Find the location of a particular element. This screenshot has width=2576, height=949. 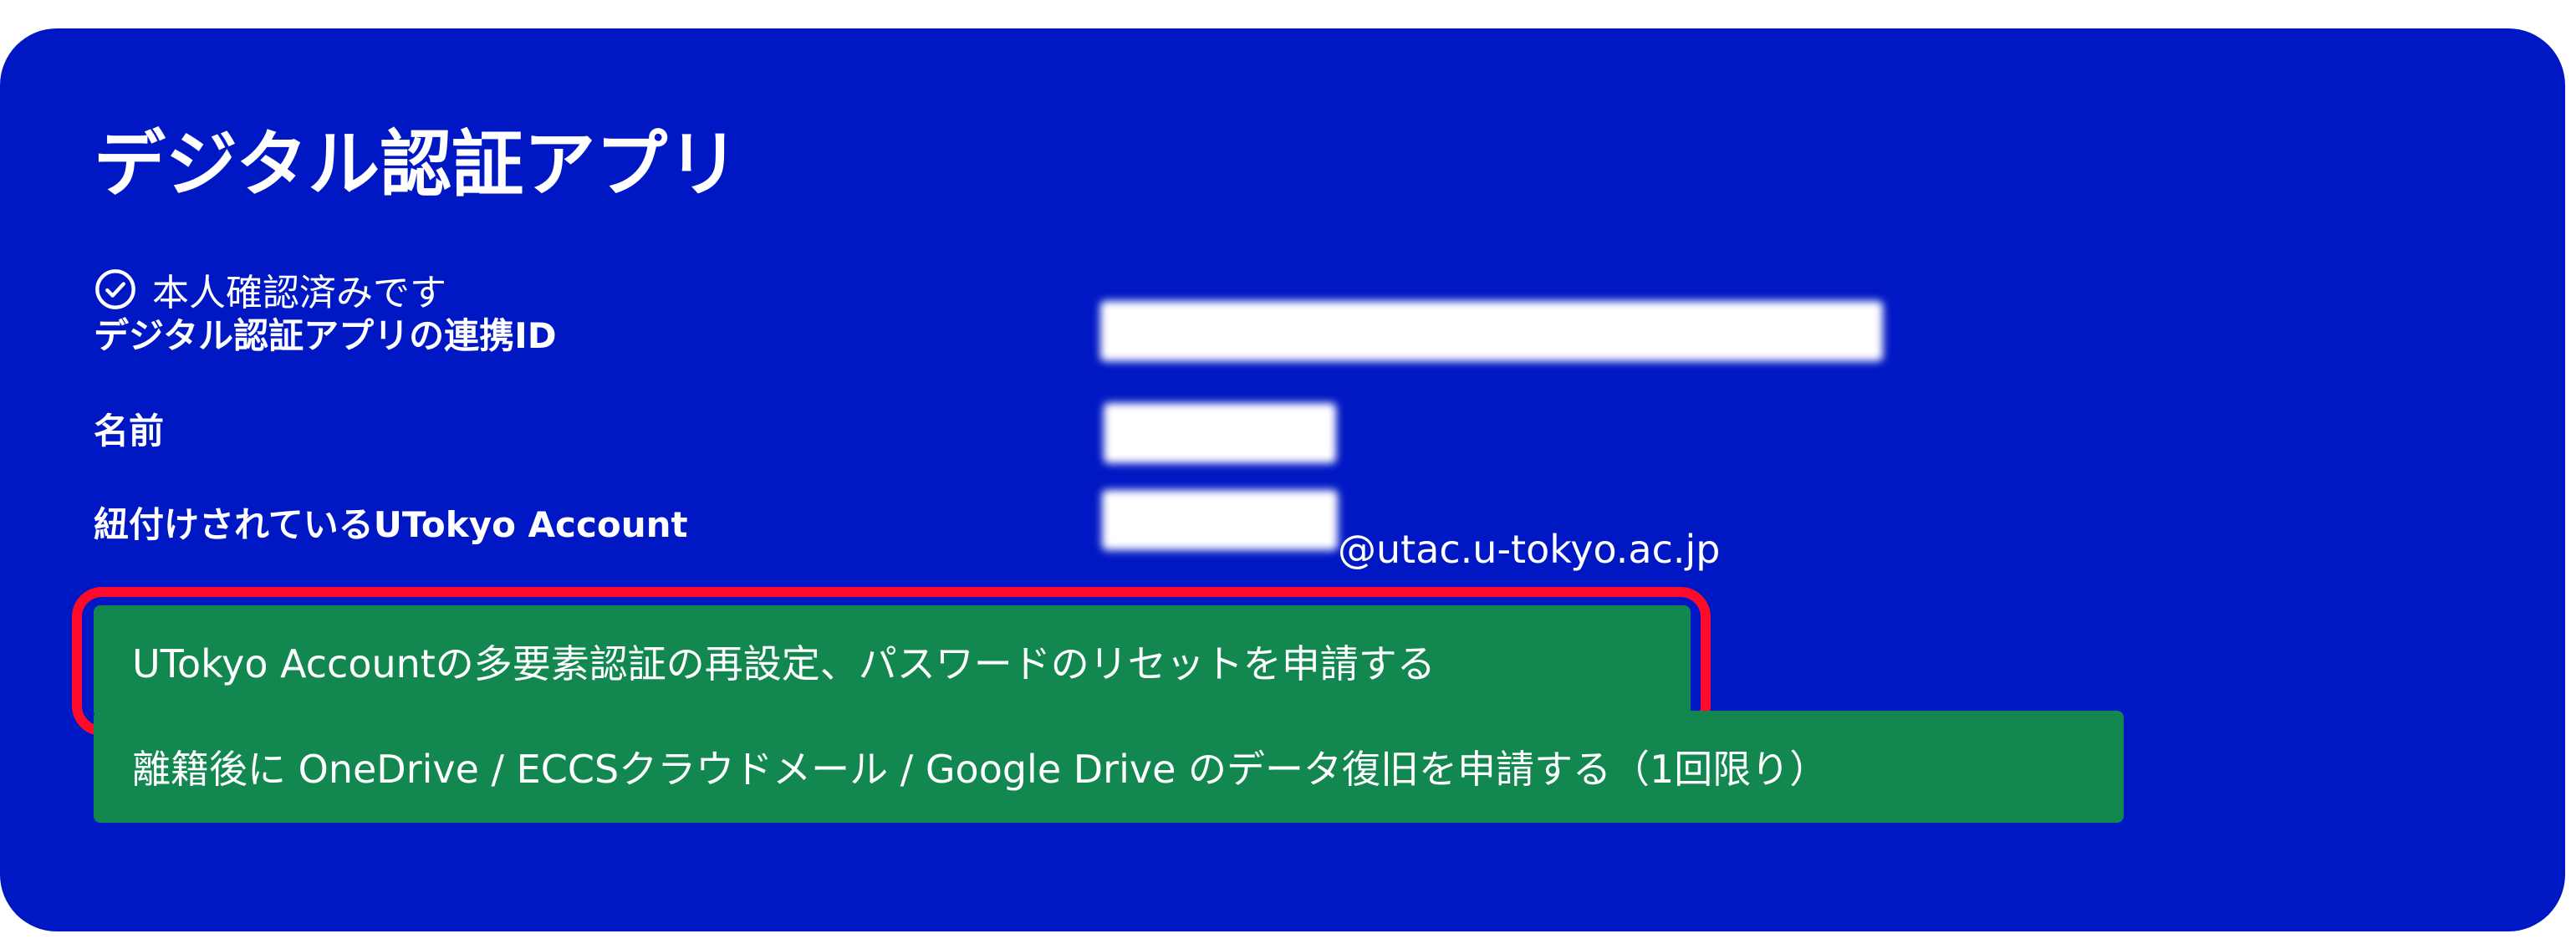

card-title: デジタル認証アプリ is located at coordinates (417, 165).